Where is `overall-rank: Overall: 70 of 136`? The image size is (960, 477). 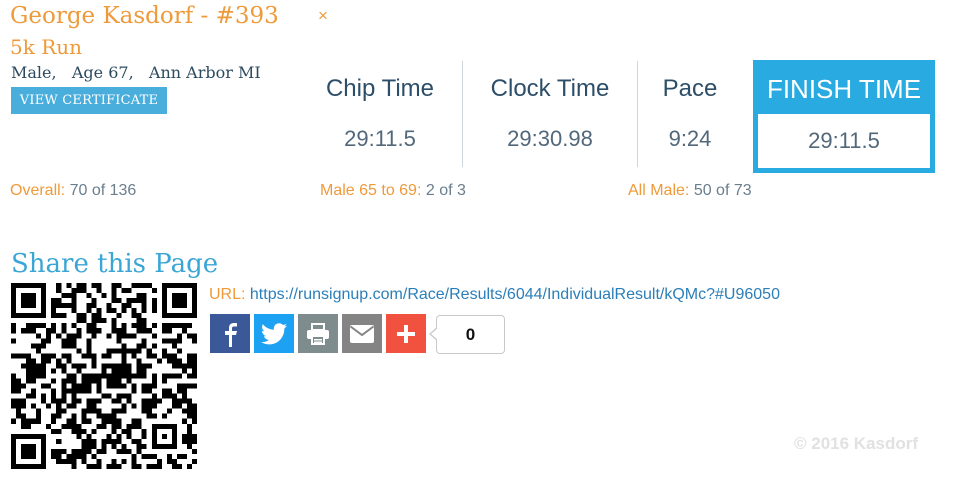
overall-rank: Overall: 70 of 136 is located at coordinates (73, 191).